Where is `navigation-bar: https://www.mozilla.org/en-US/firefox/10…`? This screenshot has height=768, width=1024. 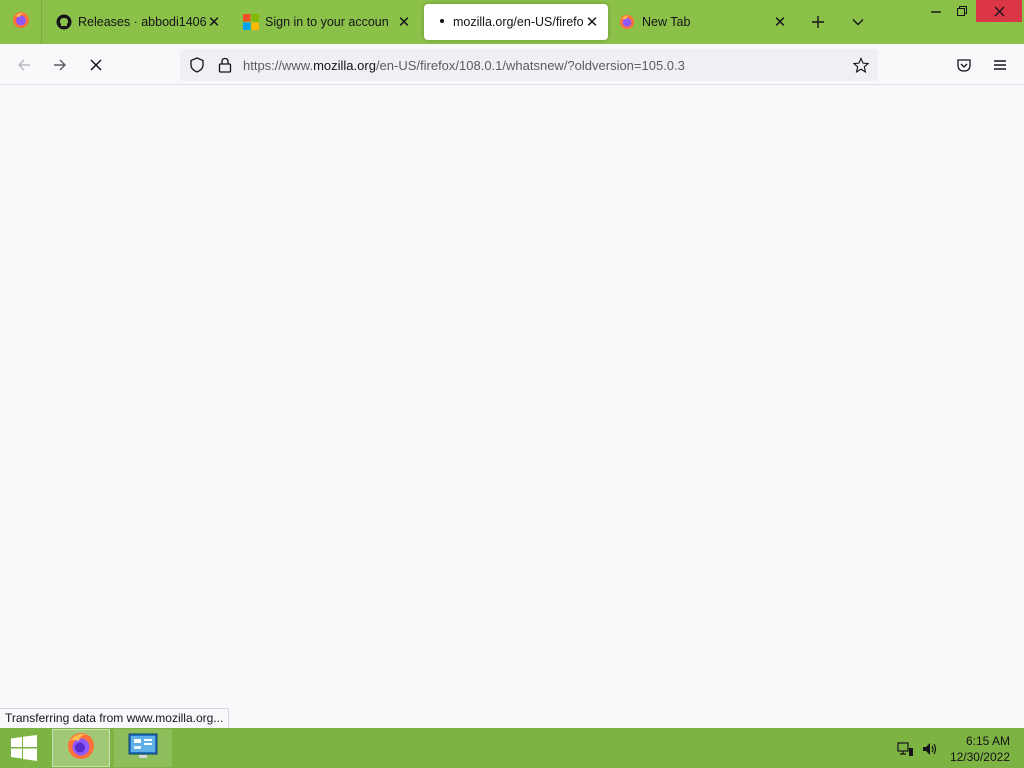 navigation-bar: https://www.mozilla.org/en-US/firefox/10… is located at coordinates (512, 64).